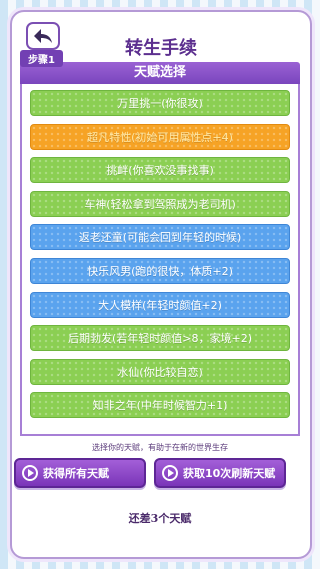 This screenshot has width=320, height=569. What do you see at coordinates (41, 58) in the screenshot?
I see `step-badge: 步骤1` at bounding box center [41, 58].